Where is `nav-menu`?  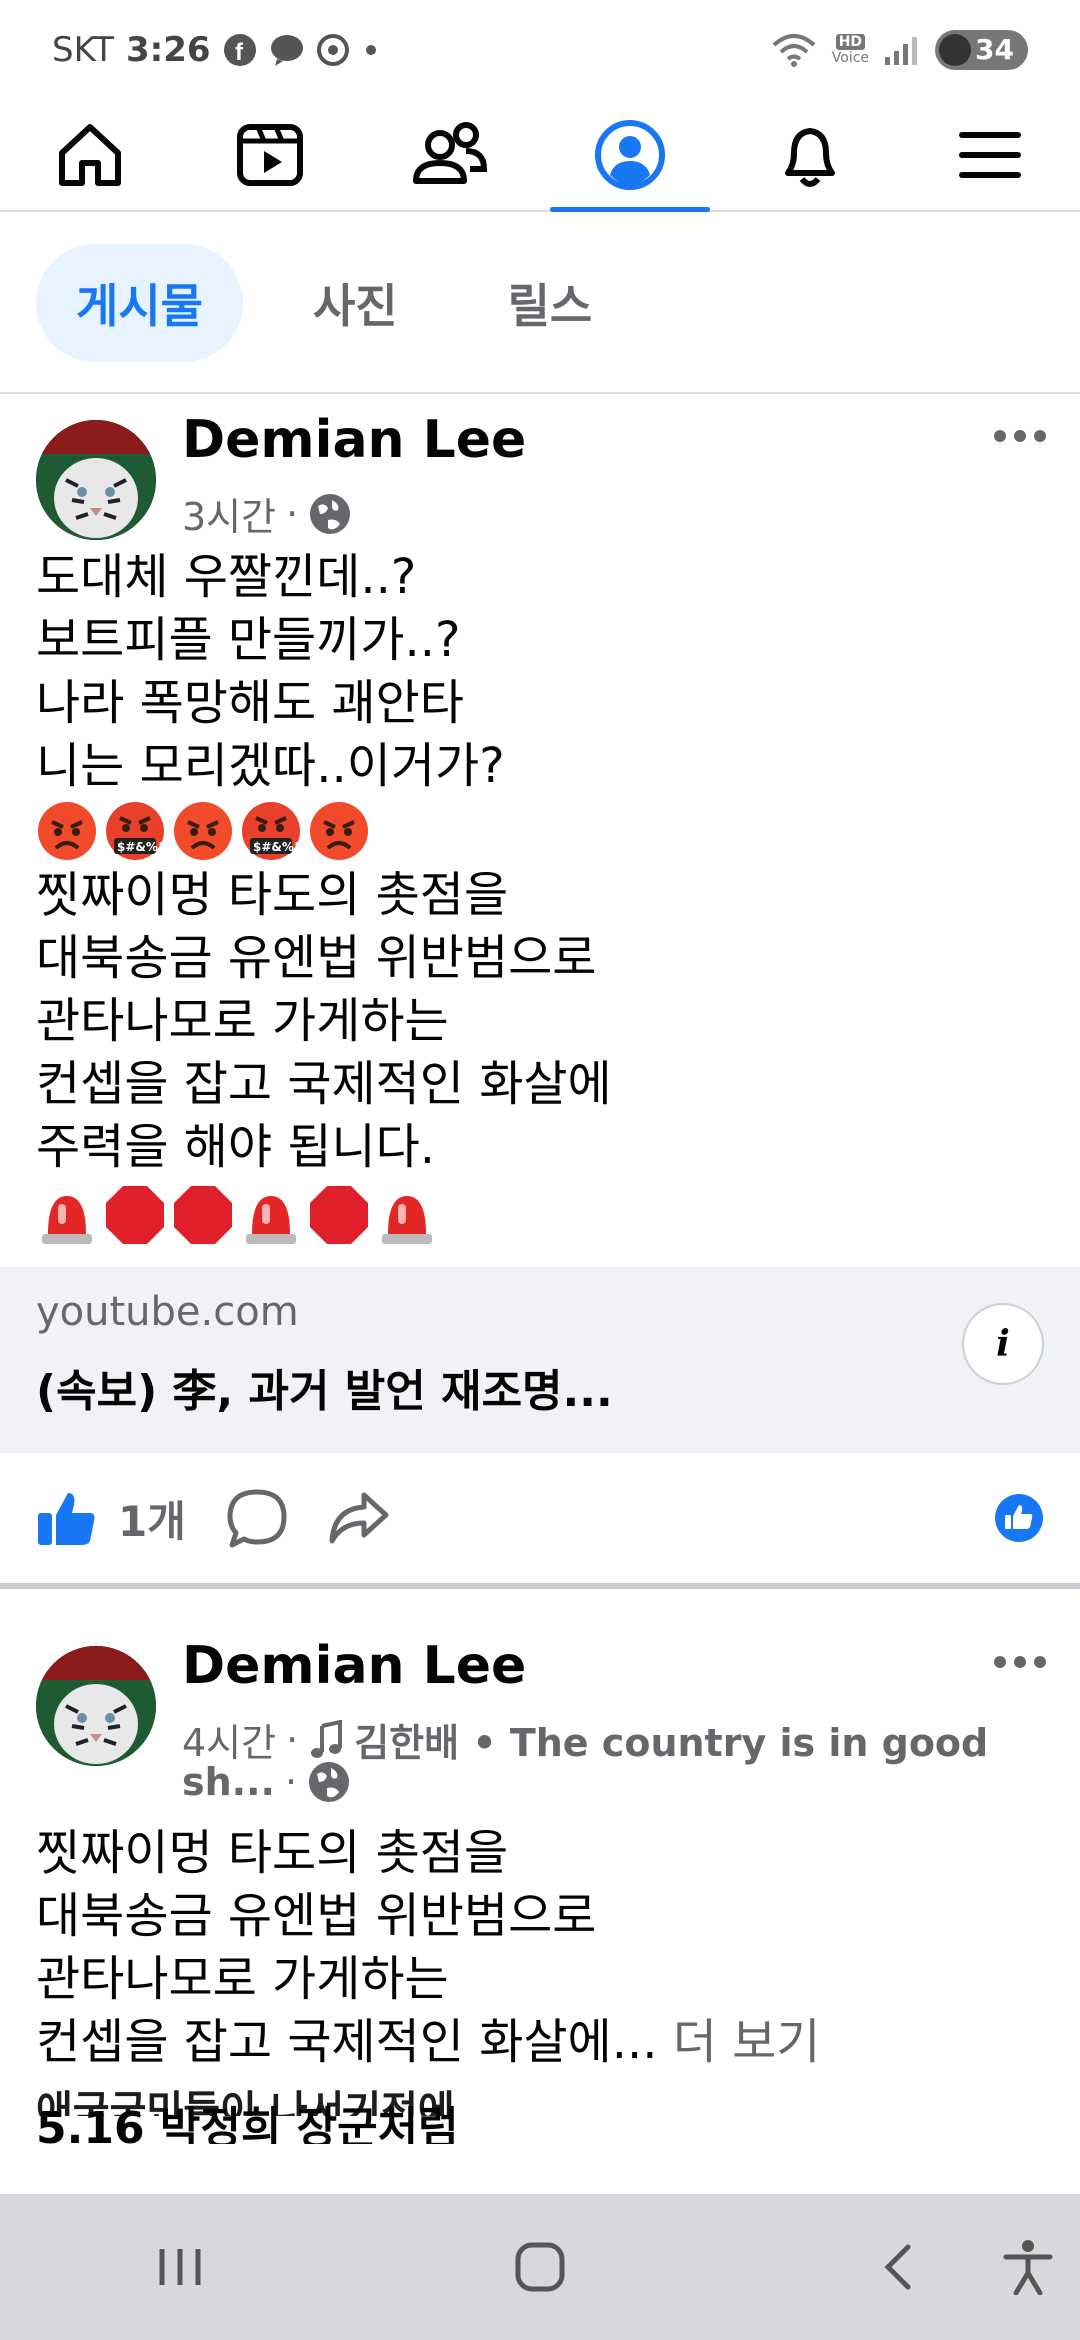
nav-menu is located at coordinates (990, 155).